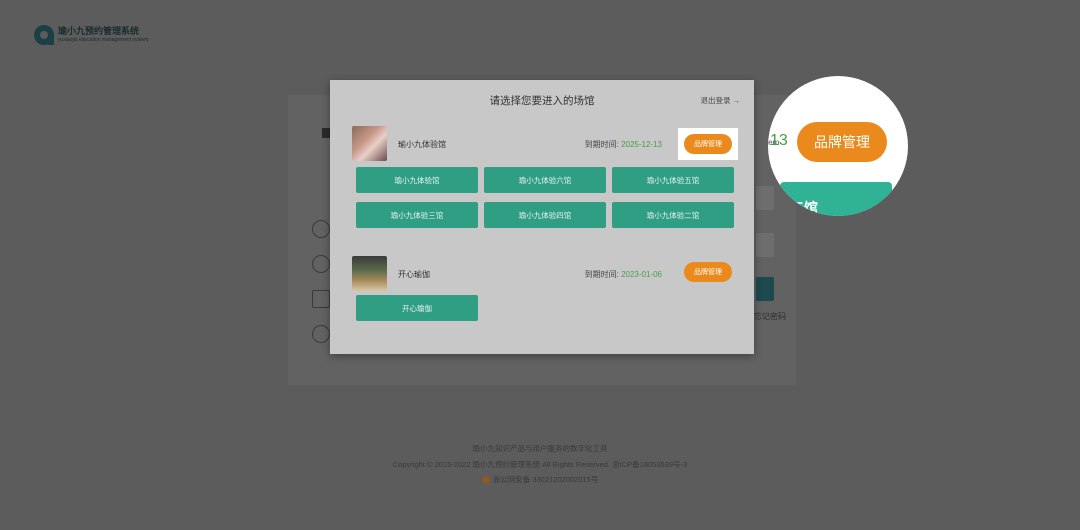  I want to click on hall-button: 开心瑜伽, so click(417, 308).